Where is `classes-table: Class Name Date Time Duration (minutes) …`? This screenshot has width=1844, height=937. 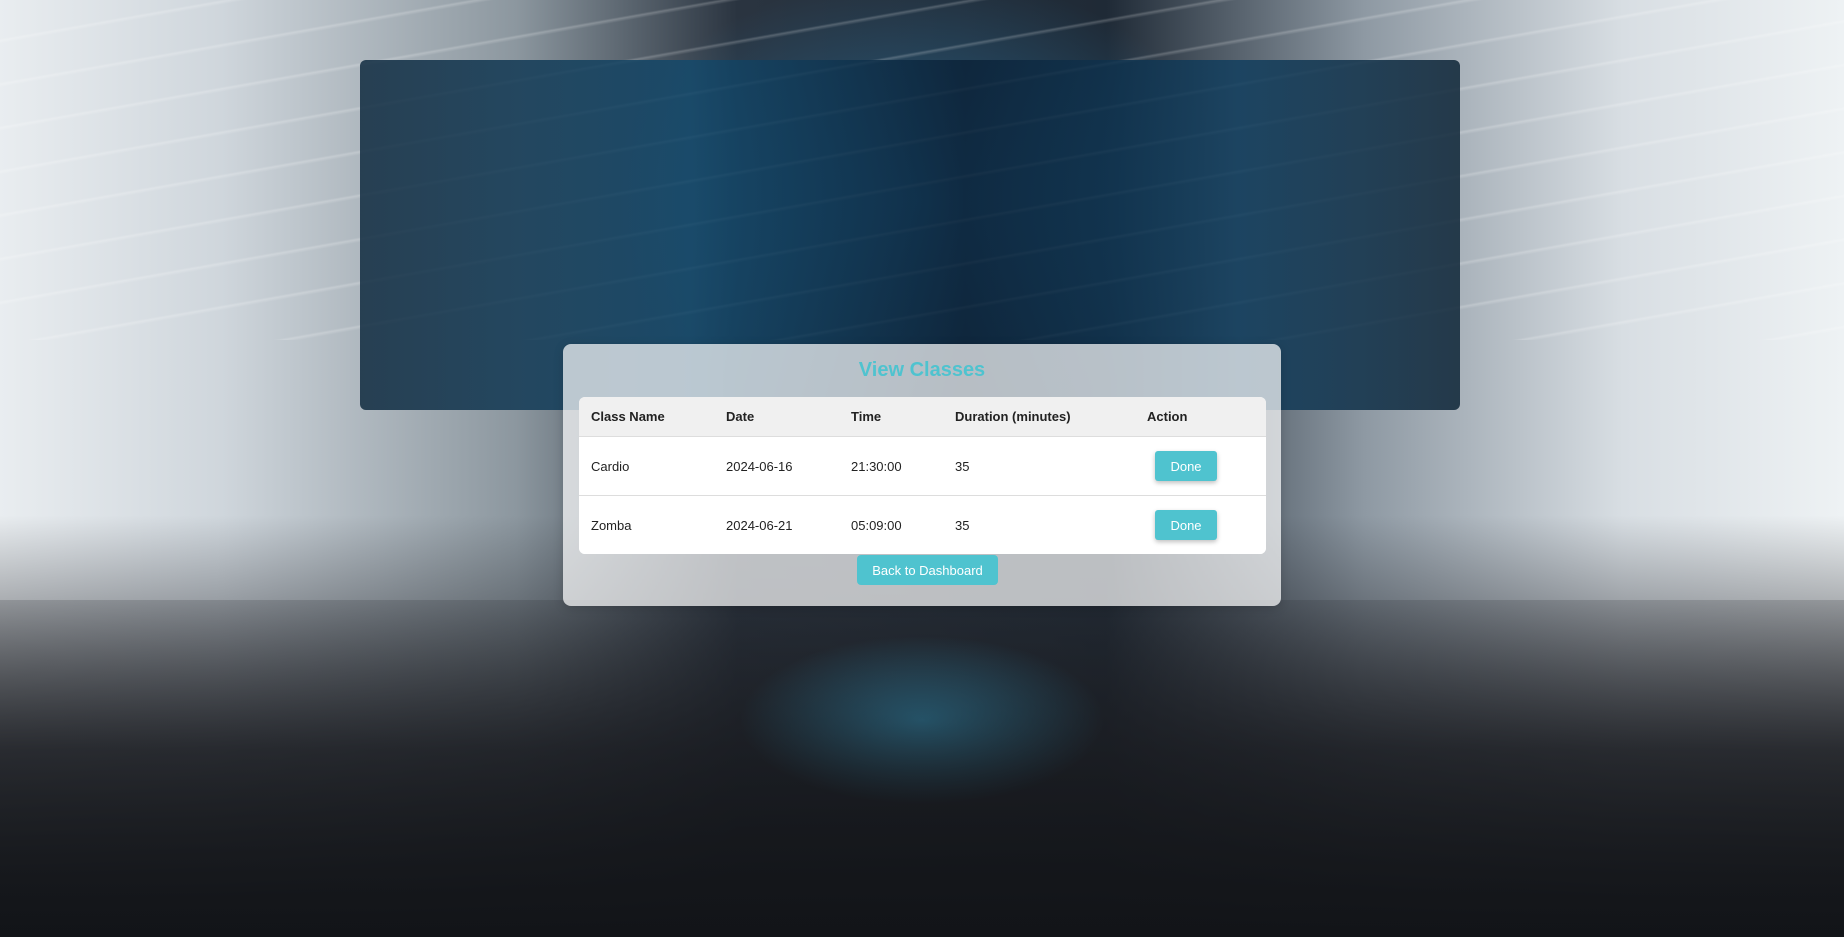
classes-table: Class Name Date Time Duration (minutes) … is located at coordinates (922, 475).